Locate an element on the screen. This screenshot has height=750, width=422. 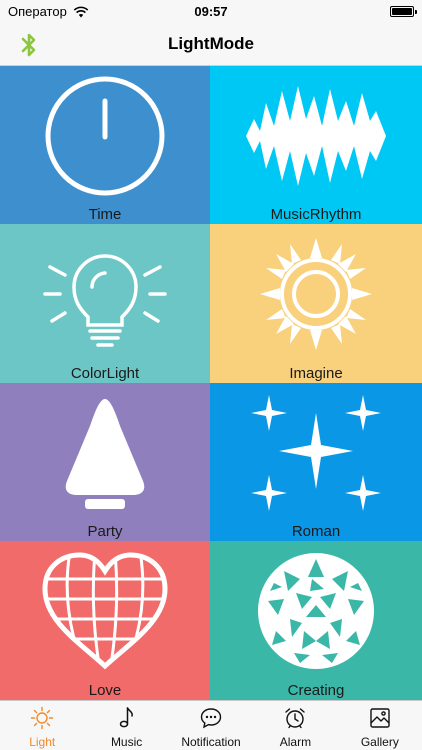
mode-label: Time is located at coordinates (105, 214).